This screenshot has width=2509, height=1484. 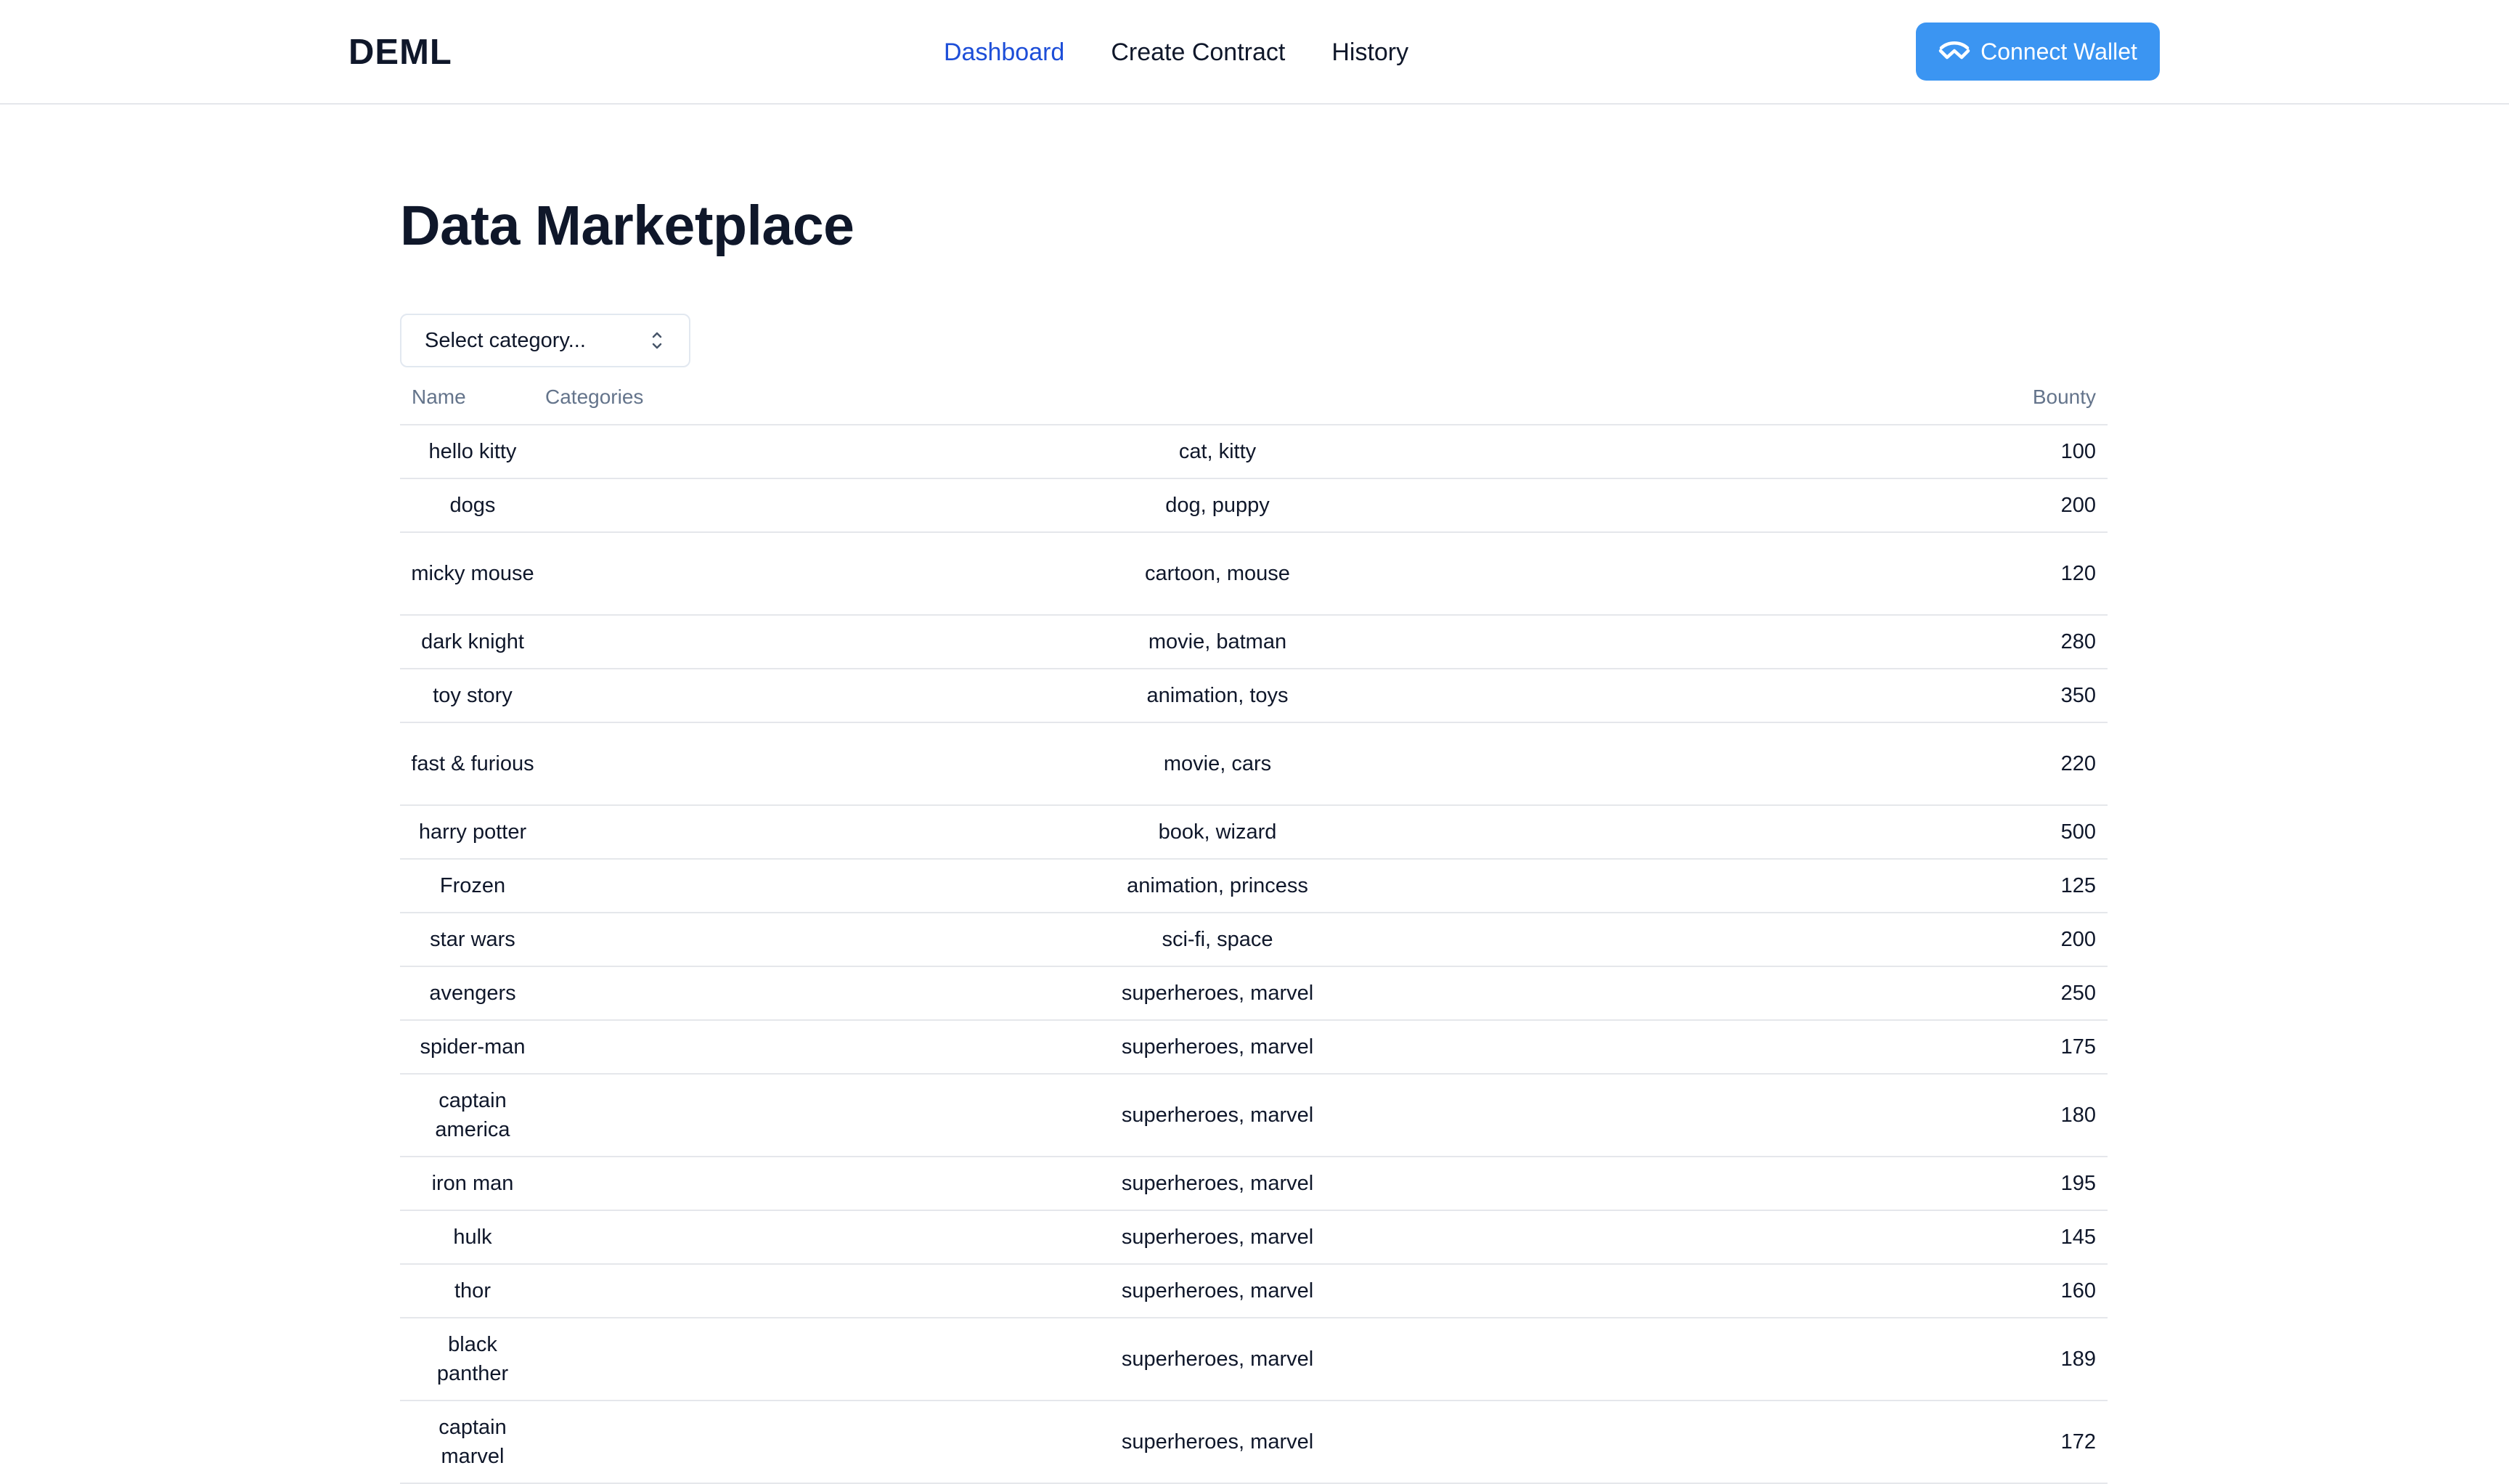 I want to click on cell-bounty: 175, so click(x=1999, y=1047).